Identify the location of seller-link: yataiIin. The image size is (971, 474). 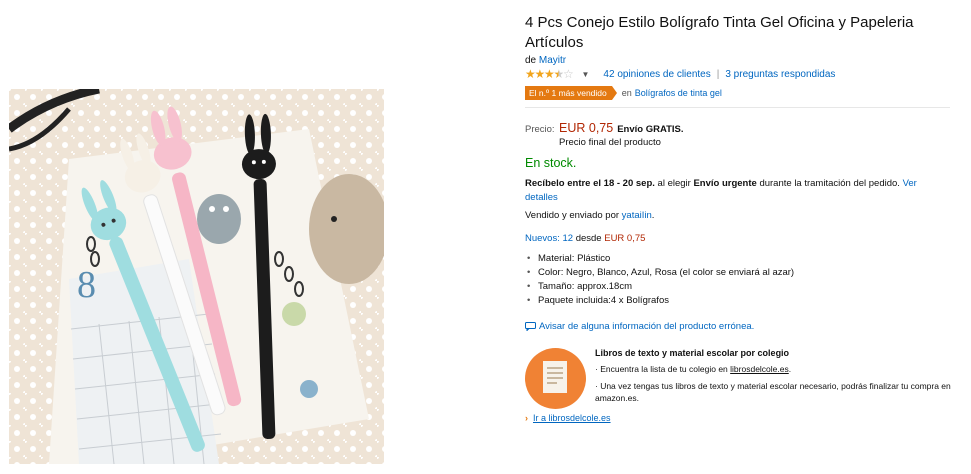
(637, 215).